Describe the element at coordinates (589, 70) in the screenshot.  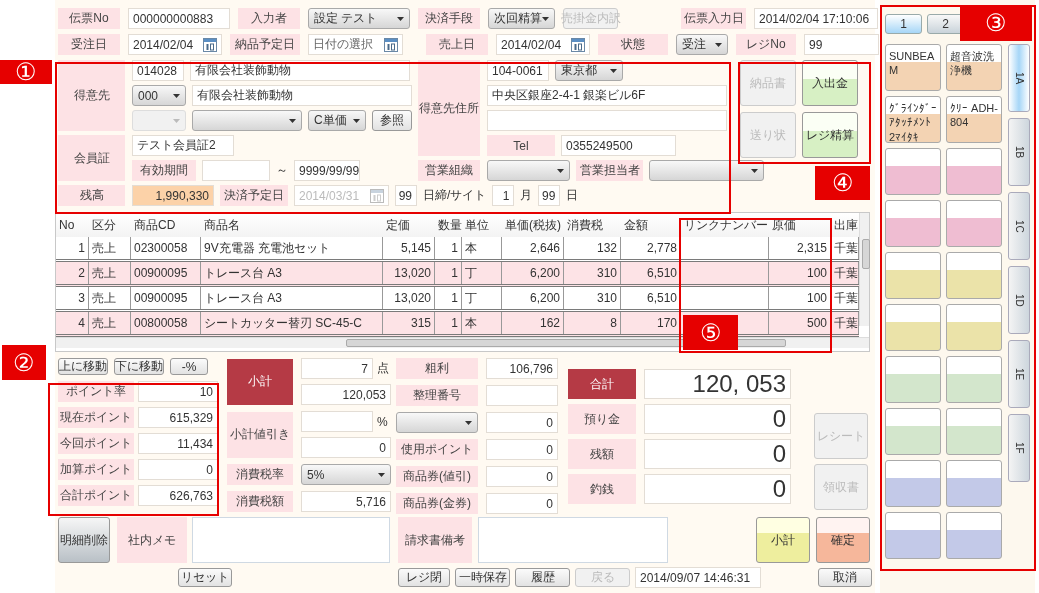
I see `dropdown: 東京都` at that location.